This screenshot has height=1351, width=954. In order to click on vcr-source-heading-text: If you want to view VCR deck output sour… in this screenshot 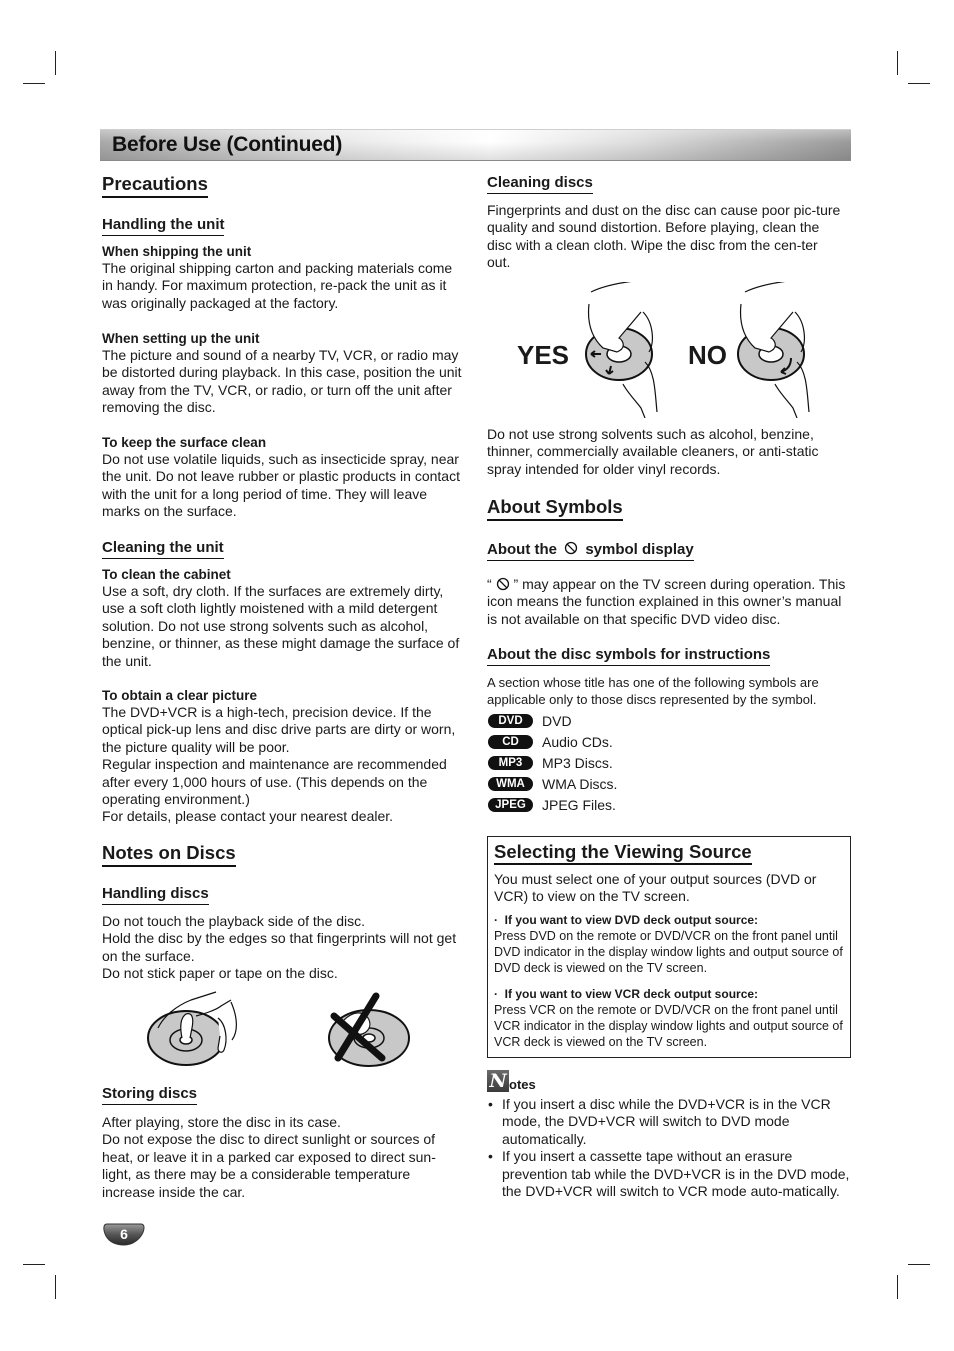, I will do `click(631, 993)`.